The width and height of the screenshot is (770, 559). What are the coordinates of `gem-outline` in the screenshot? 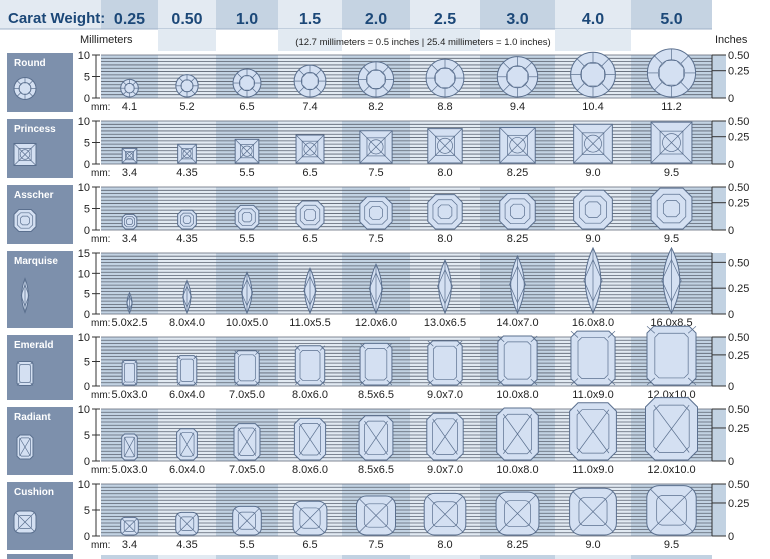 It's located at (593, 358).